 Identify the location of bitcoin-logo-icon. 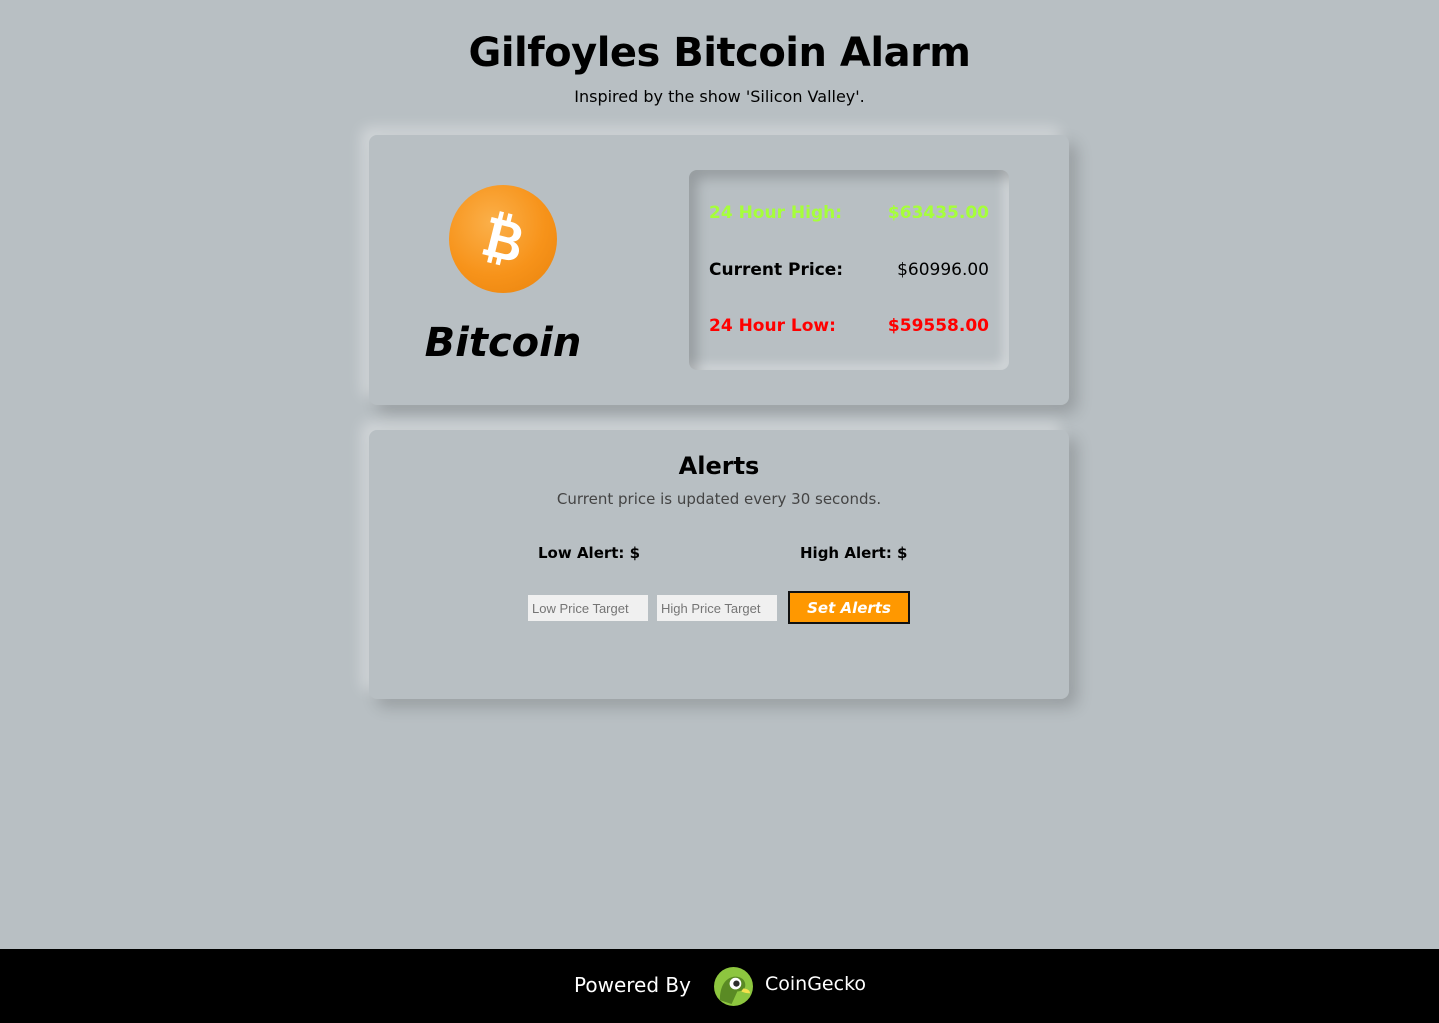
(503, 239).